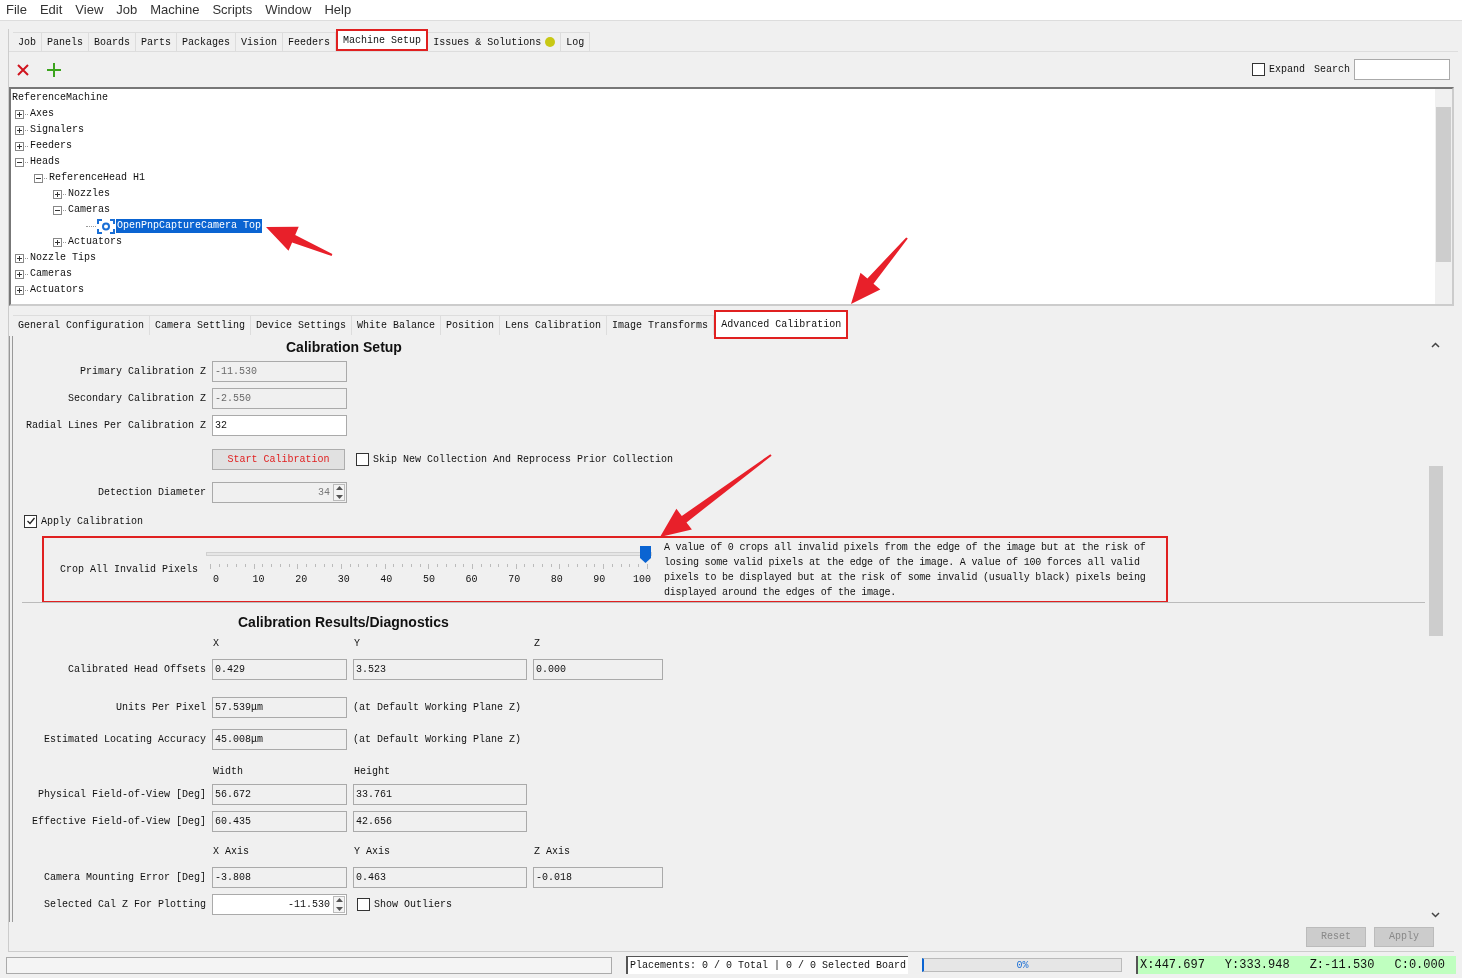 Image resolution: width=1462 pixels, height=978 pixels. What do you see at coordinates (661, 325) in the screenshot?
I see `tab: Image Transforms` at bounding box center [661, 325].